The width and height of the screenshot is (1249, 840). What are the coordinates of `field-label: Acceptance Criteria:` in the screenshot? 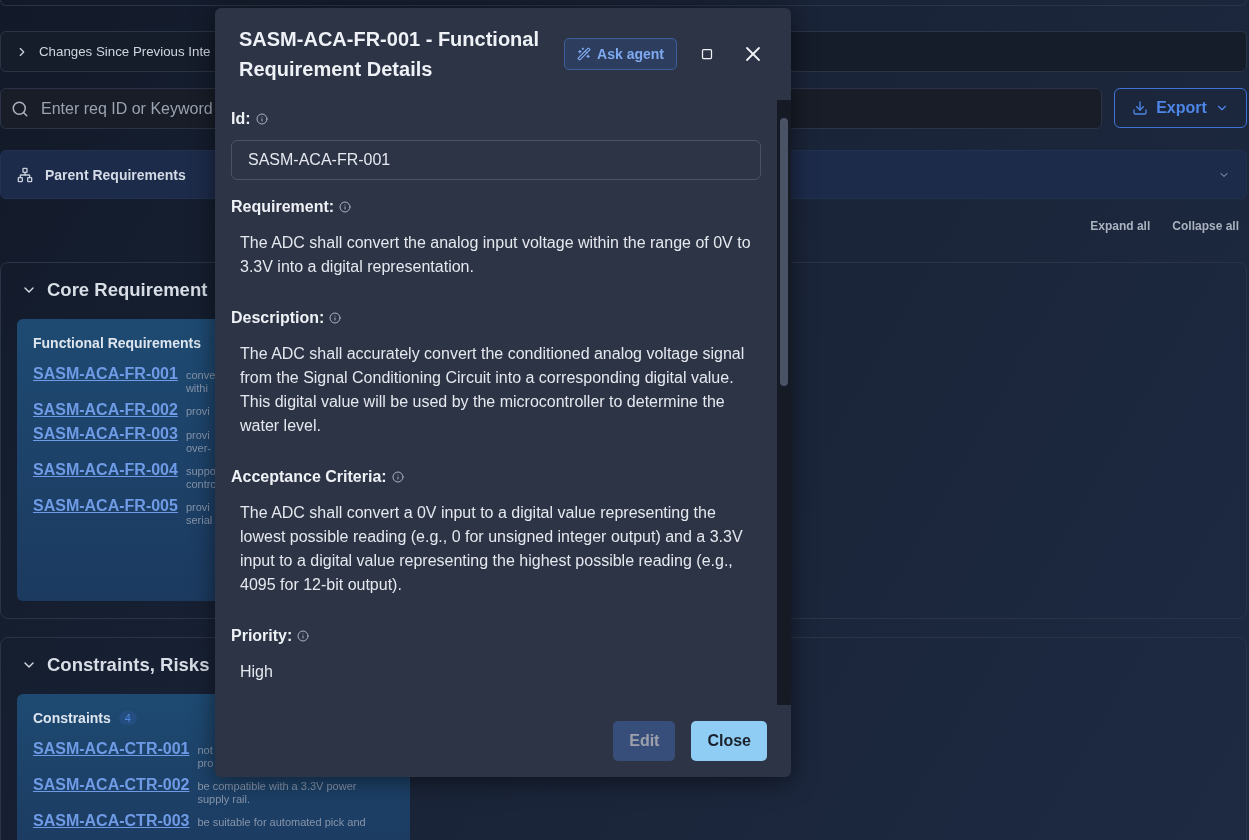 It's located at (309, 477).